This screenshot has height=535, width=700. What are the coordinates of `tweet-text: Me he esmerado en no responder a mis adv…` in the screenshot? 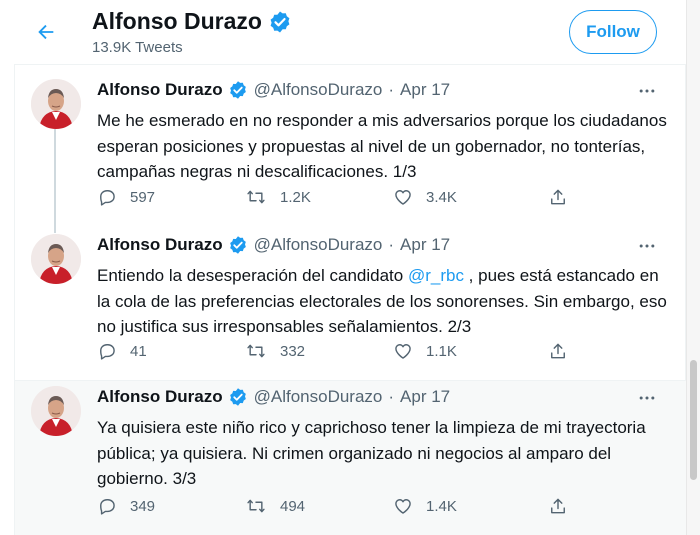 It's located at (382, 146).